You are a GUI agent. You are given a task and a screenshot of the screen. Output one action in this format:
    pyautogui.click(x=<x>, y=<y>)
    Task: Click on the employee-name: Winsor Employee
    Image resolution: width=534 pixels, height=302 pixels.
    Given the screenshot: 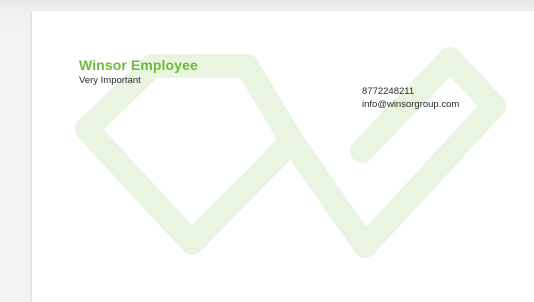 What is the action you would take?
    pyautogui.click(x=138, y=65)
    